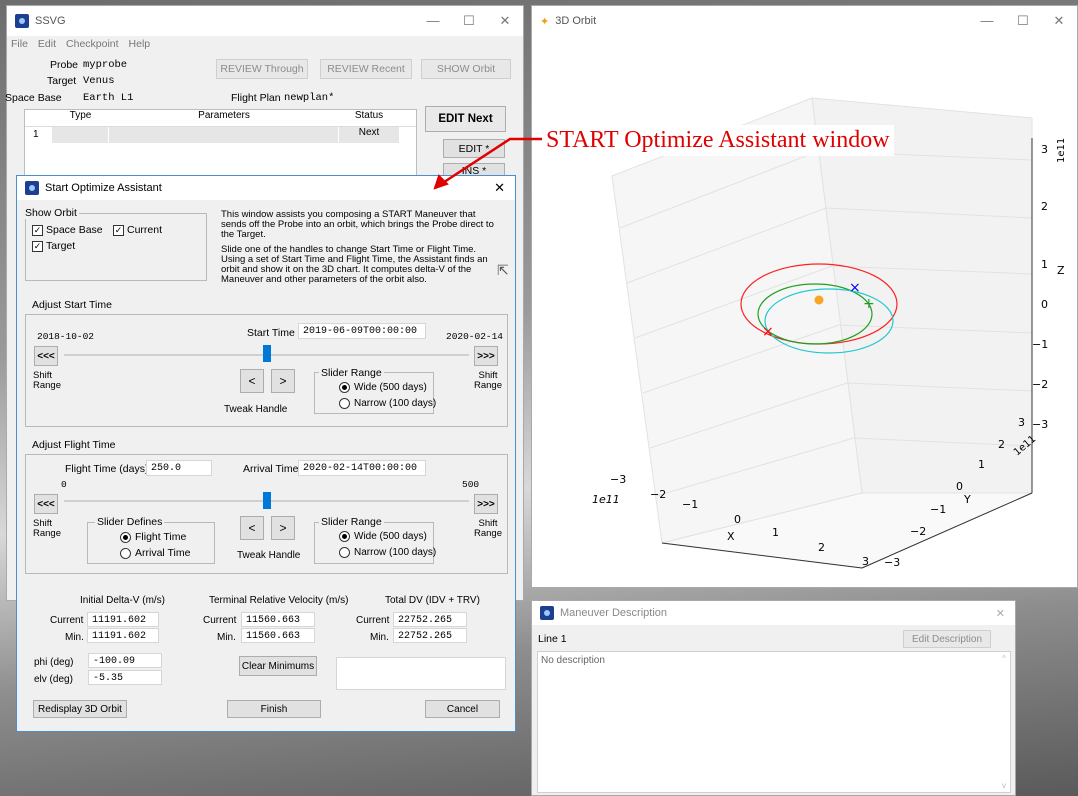  Describe the element at coordinates (64, 484) in the screenshot. I see `flight-min-label: 0` at that location.